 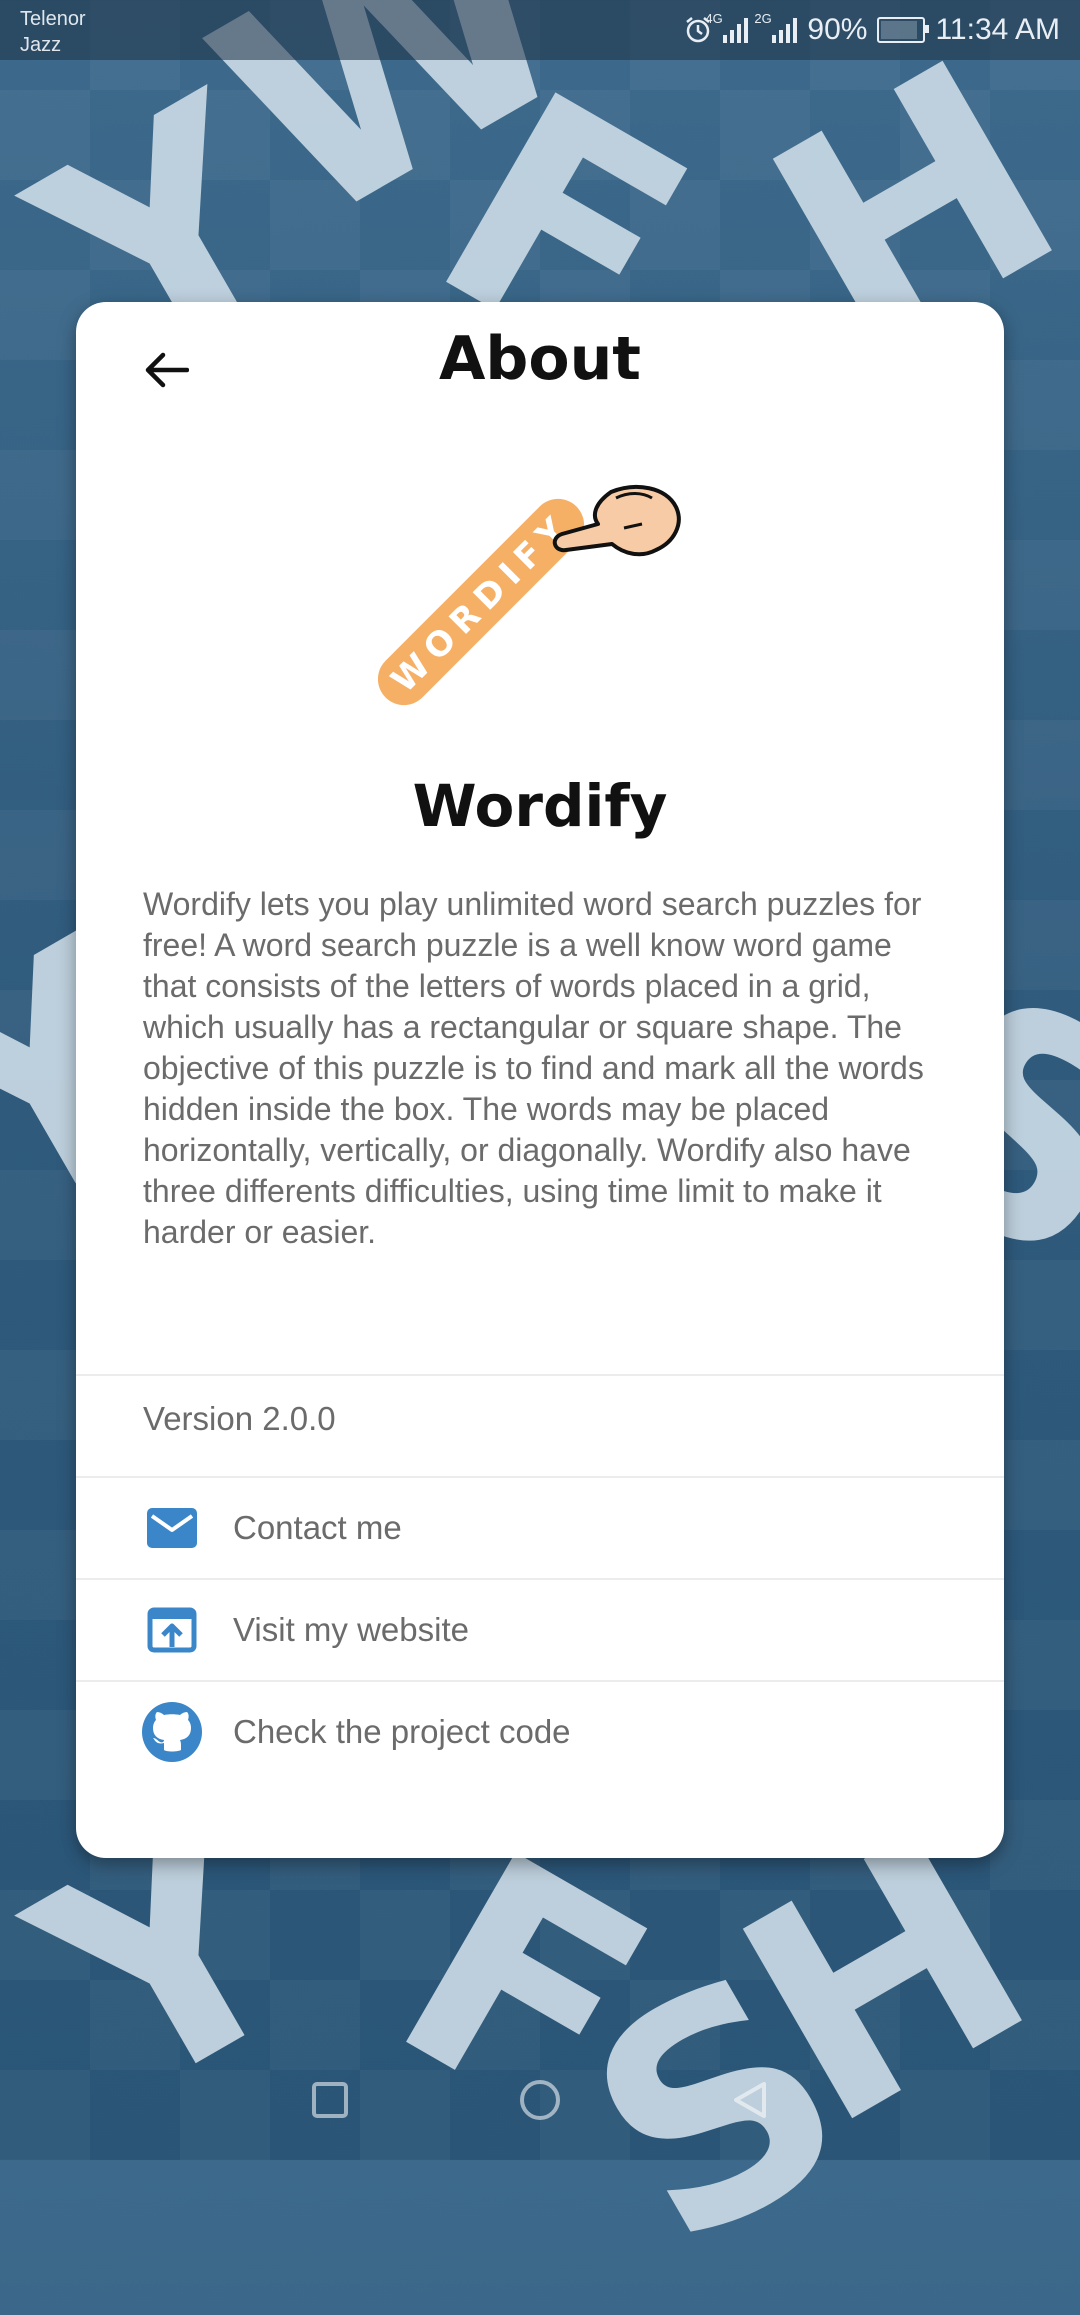 What do you see at coordinates (172, 1528) in the screenshot?
I see `mail-icon` at bounding box center [172, 1528].